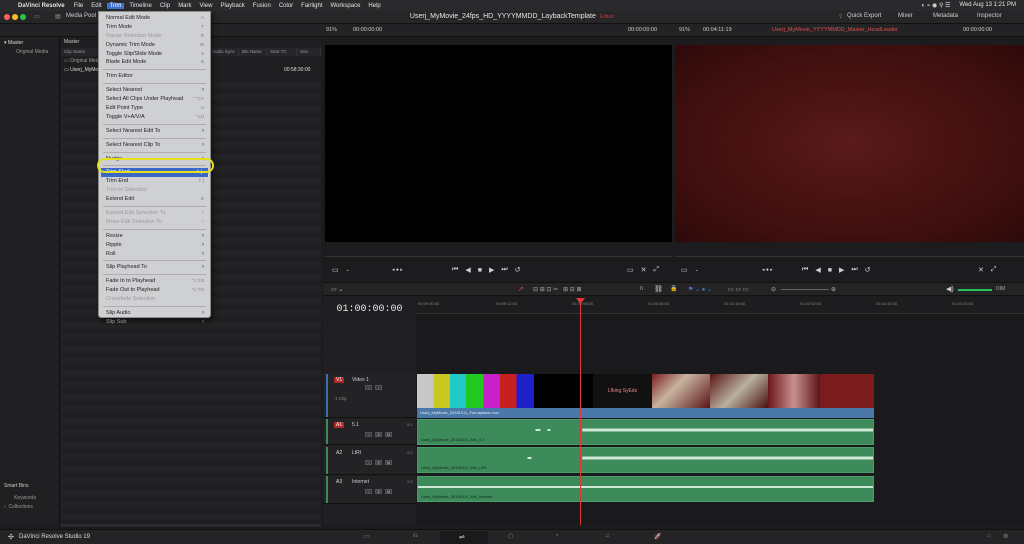 This screenshot has width=1024, height=544. Describe the element at coordinates (521, 289) in the screenshot. I see `selection-tool-icon: ➚` at that location.